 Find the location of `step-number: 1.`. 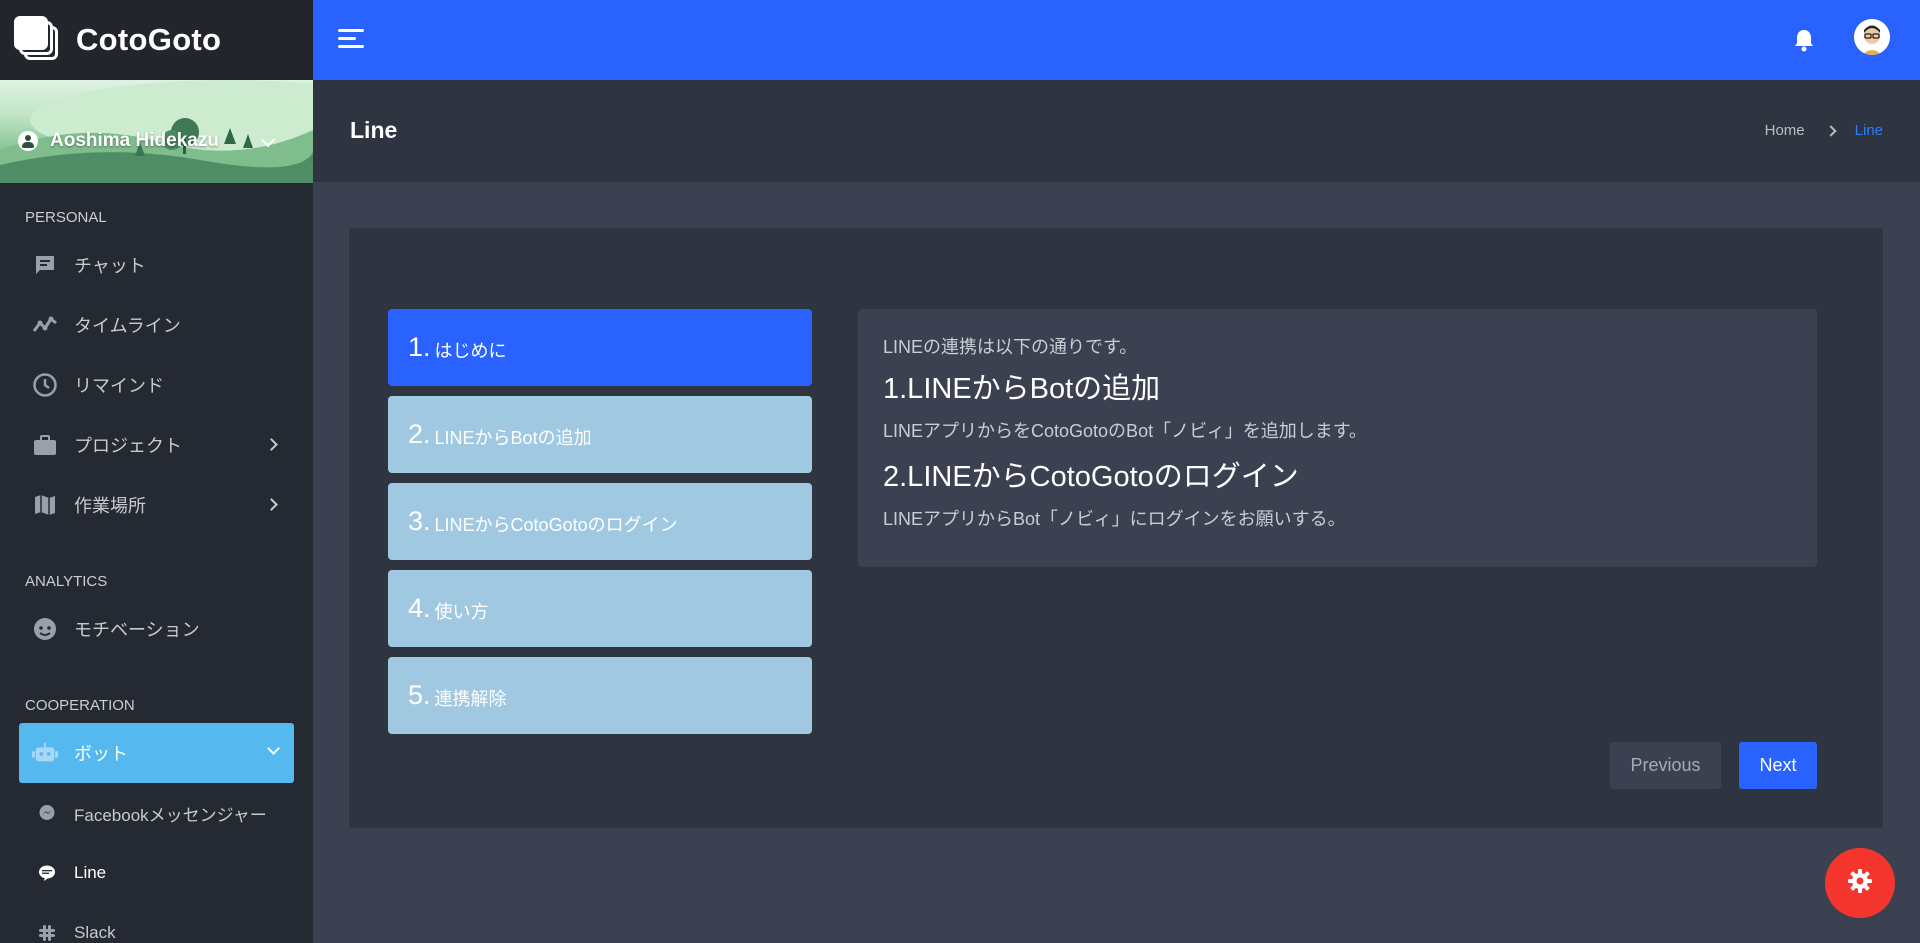

step-number: 1. is located at coordinates (419, 347).